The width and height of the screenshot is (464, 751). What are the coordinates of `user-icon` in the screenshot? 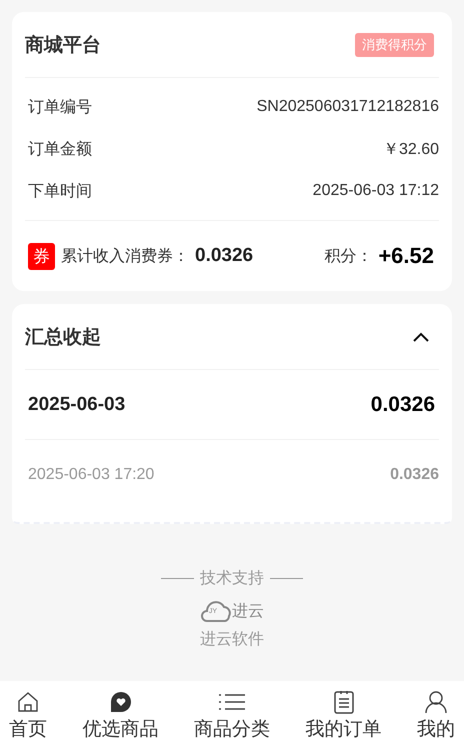 It's located at (436, 702).